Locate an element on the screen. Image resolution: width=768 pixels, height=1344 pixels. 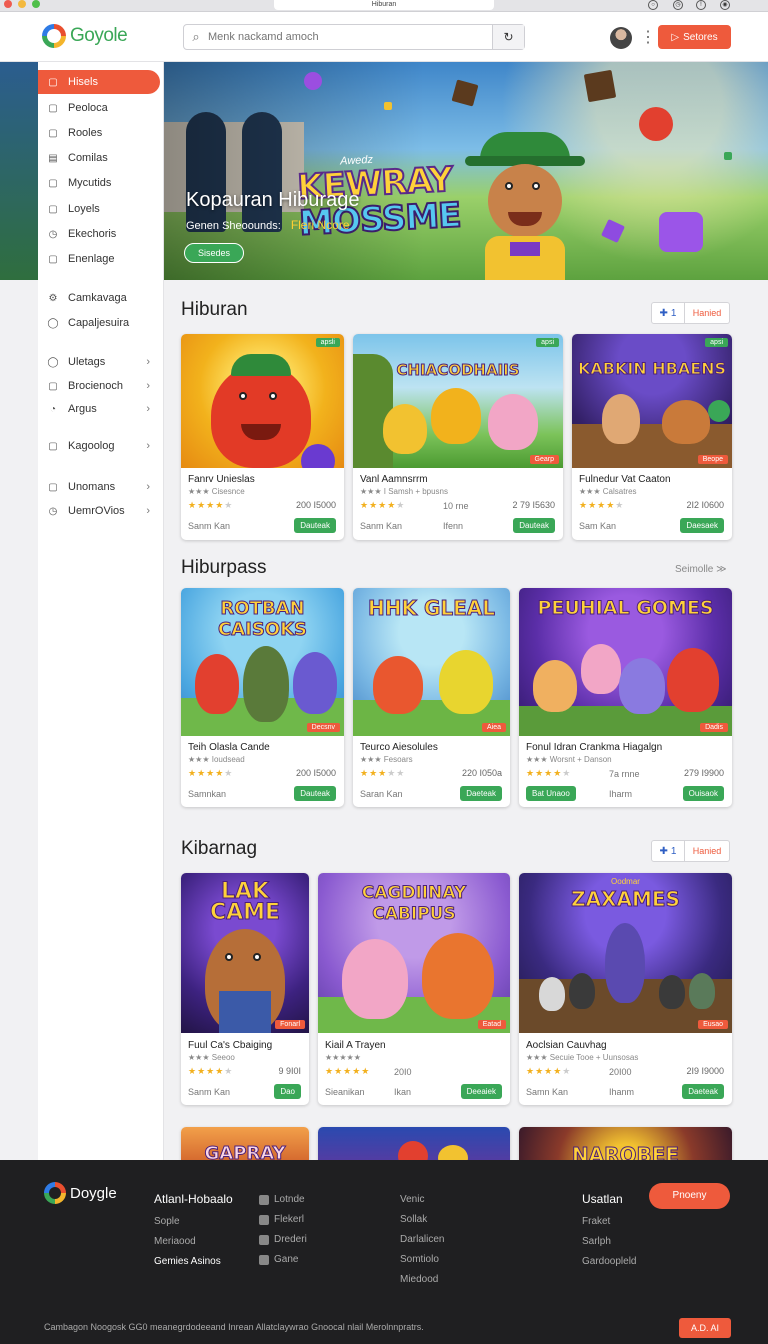
gear-icon: ⚙ is located at coordinates (53, 298).